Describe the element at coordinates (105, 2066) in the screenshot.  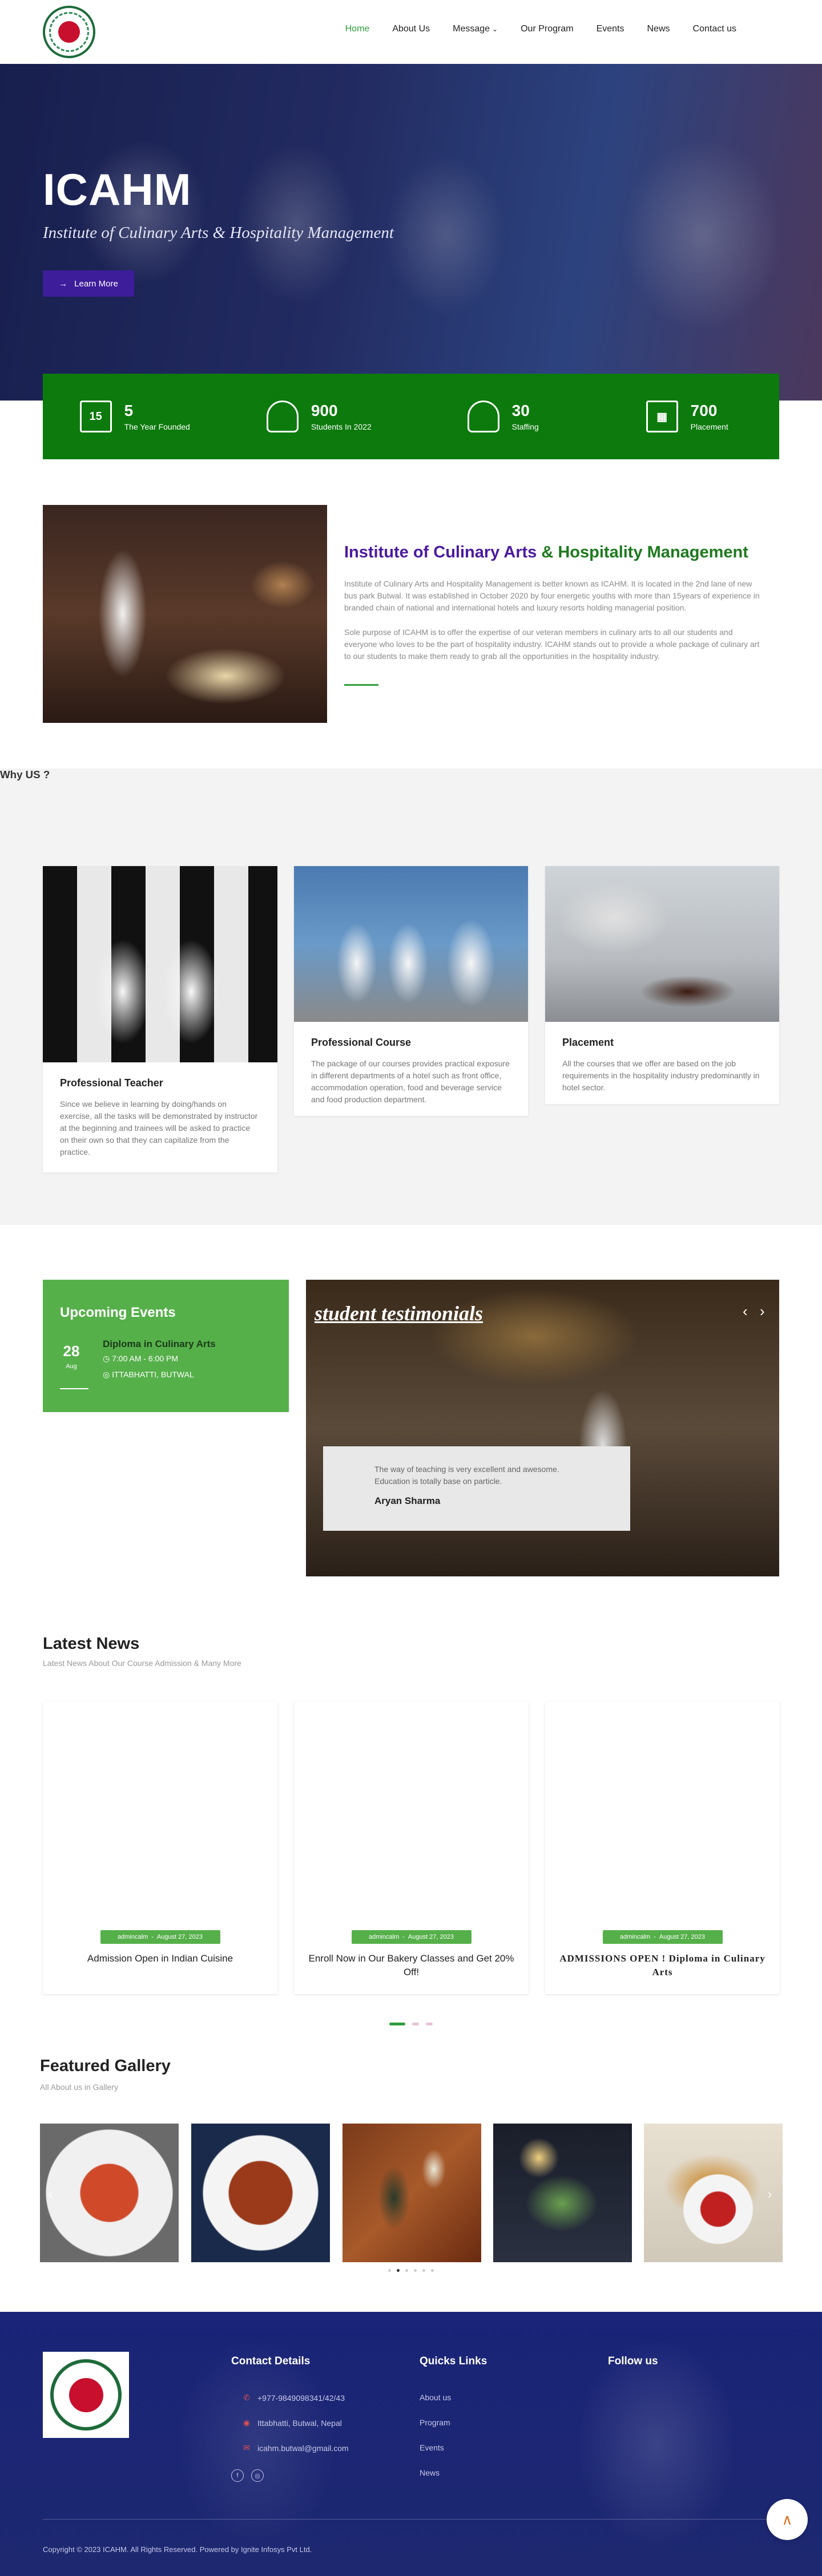
I see `gallery-heading: Featured Gallery` at that location.